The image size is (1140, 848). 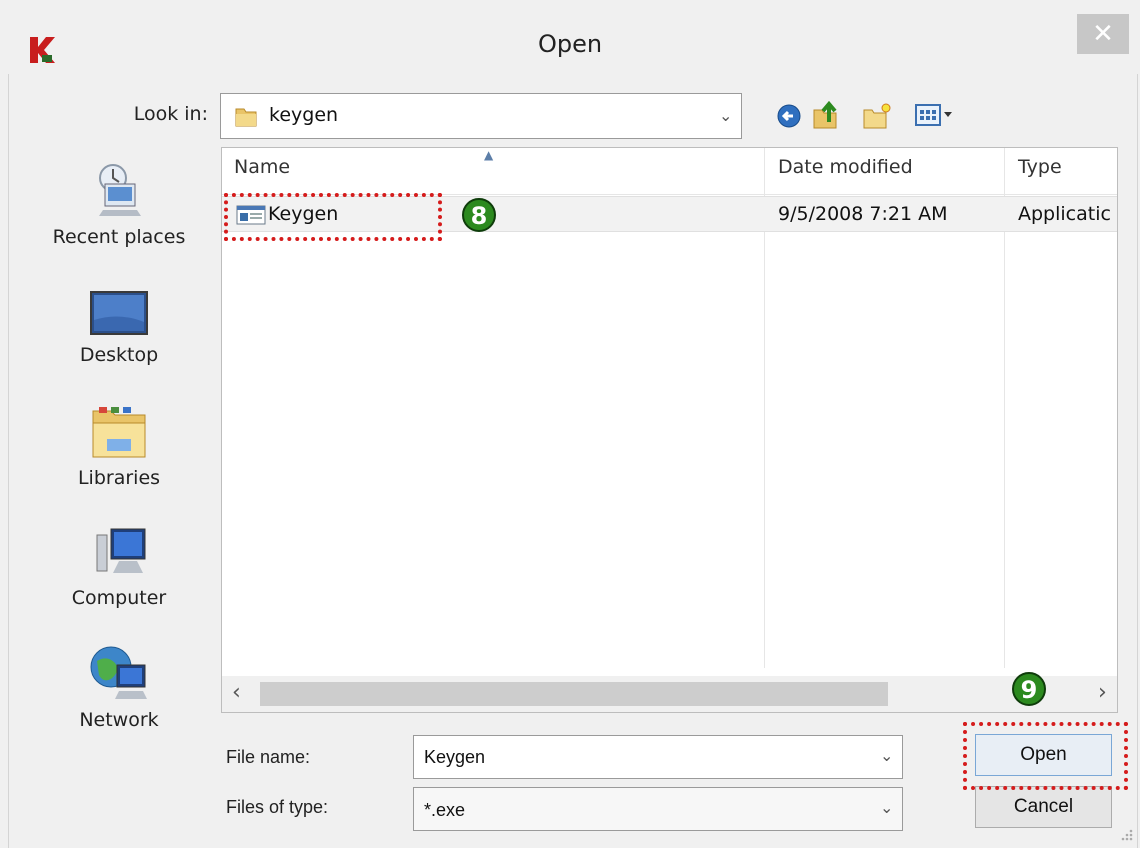 I want to click on resize-grip-icon, so click(x=1126, y=834).